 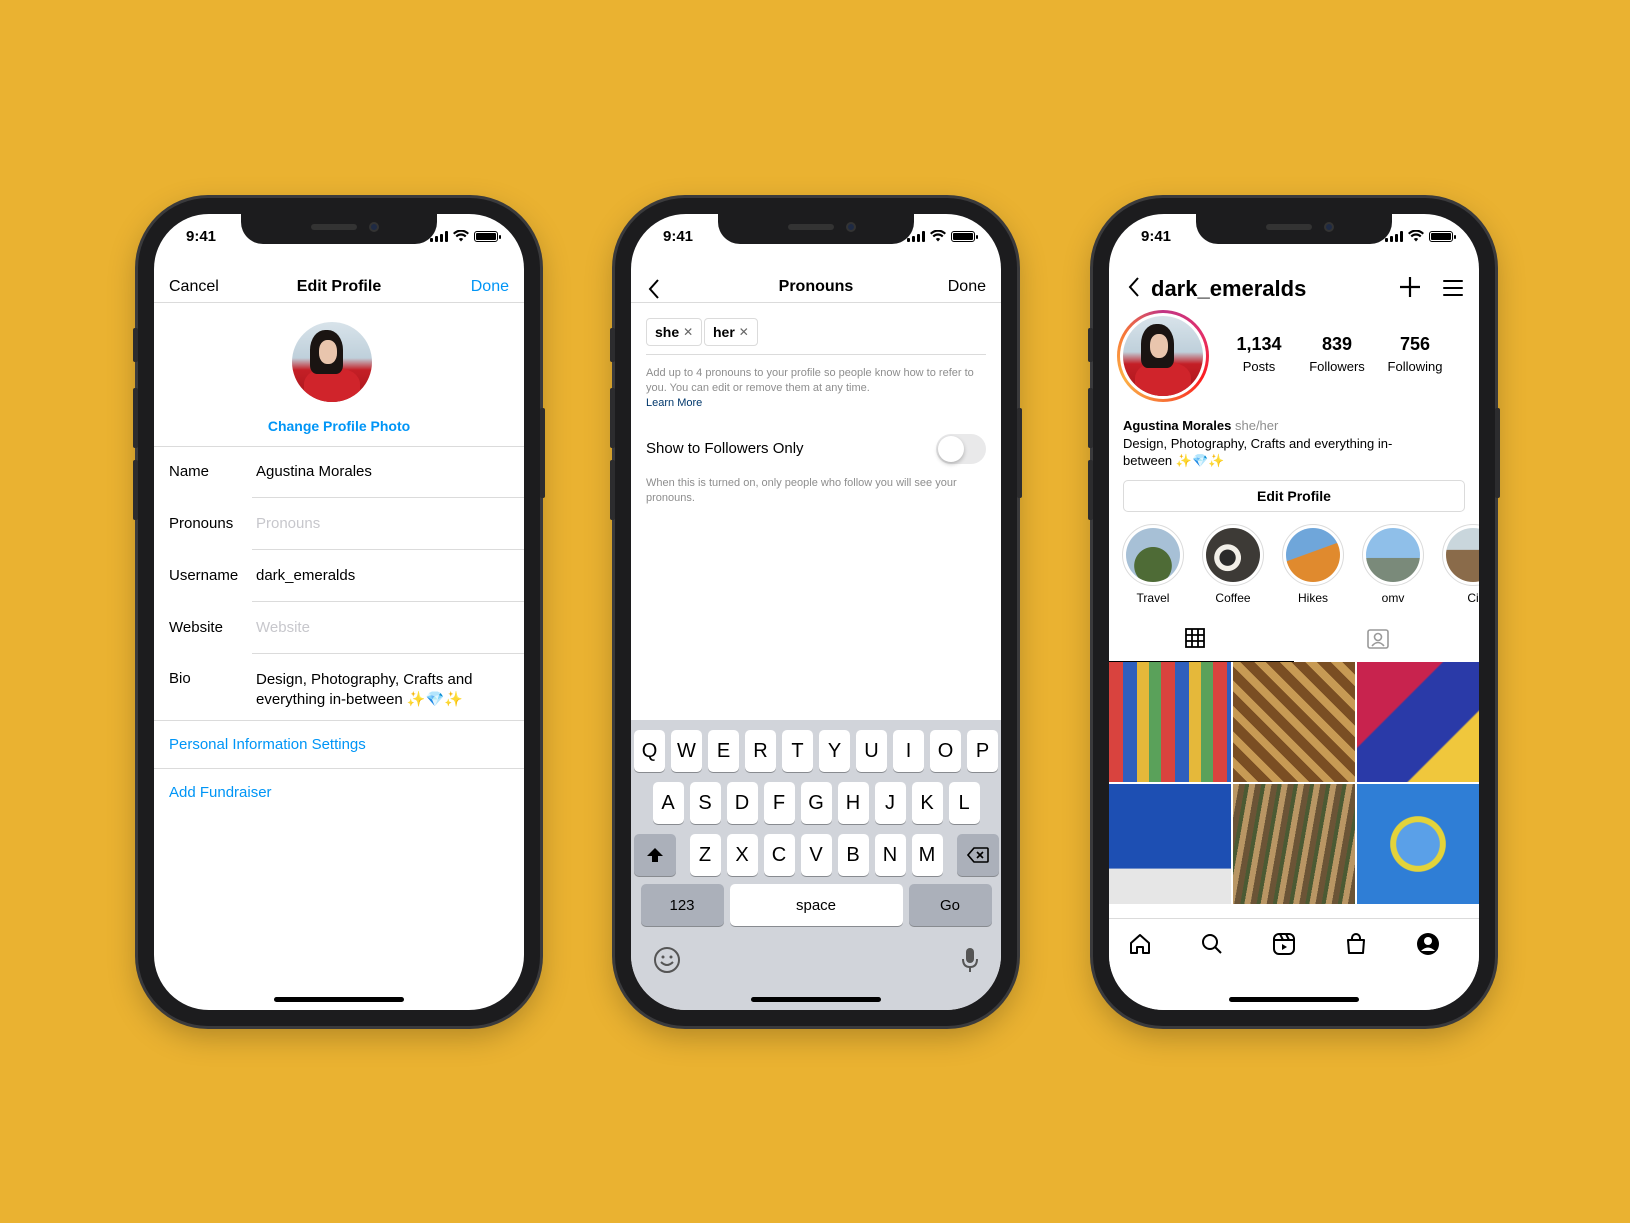 I want to click on highlight-travel: Travel, so click(x=1153, y=564).